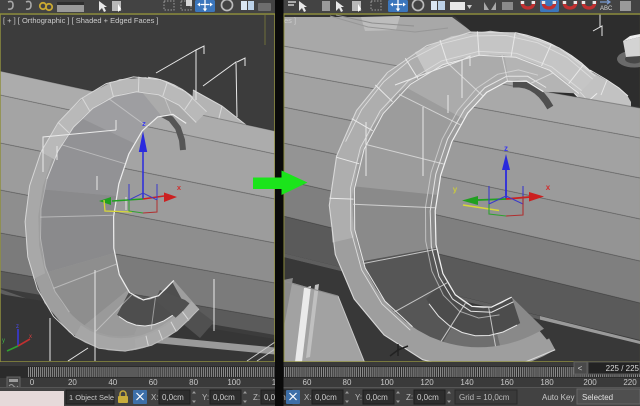  What do you see at coordinates (597, 397) in the screenshot?
I see `svg-text: Selected` at bounding box center [597, 397].